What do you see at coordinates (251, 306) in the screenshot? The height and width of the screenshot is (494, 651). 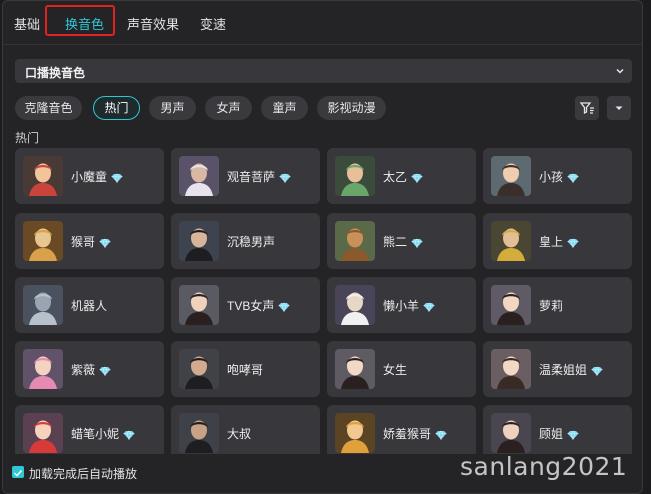 I see `voice-name-text: TVB女声` at bounding box center [251, 306].